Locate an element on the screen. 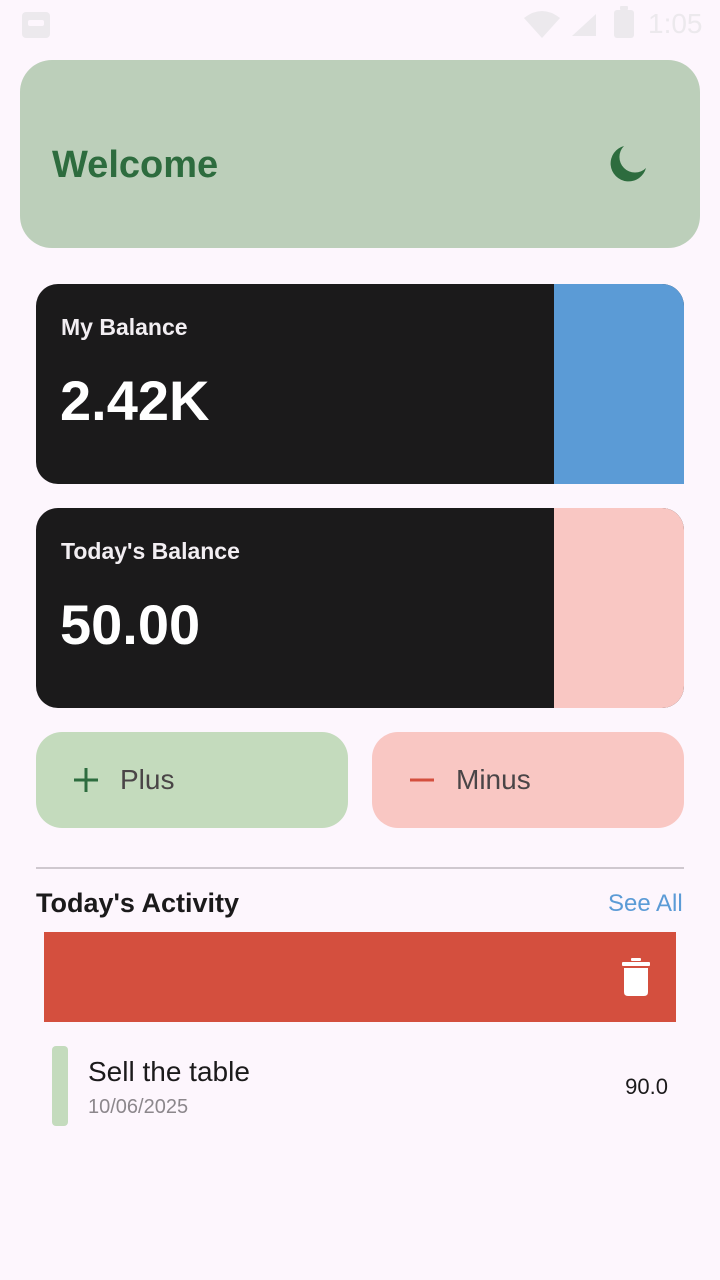  list-item: Sell the table 10/06/2025 90.0 is located at coordinates (360, 1086).